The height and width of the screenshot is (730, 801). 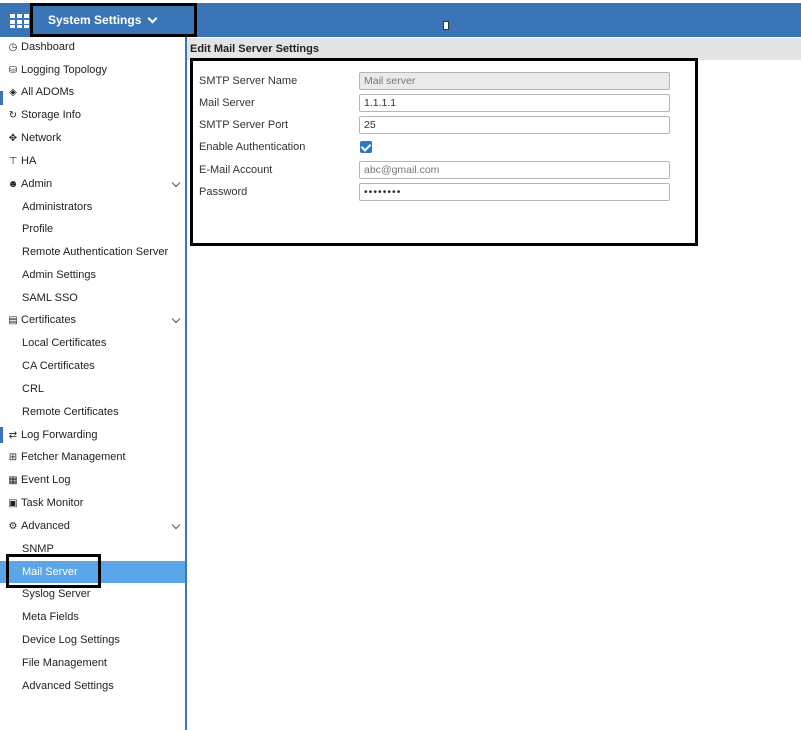 What do you see at coordinates (38, 229) in the screenshot?
I see `sidebar-item-label: Profile` at bounding box center [38, 229].